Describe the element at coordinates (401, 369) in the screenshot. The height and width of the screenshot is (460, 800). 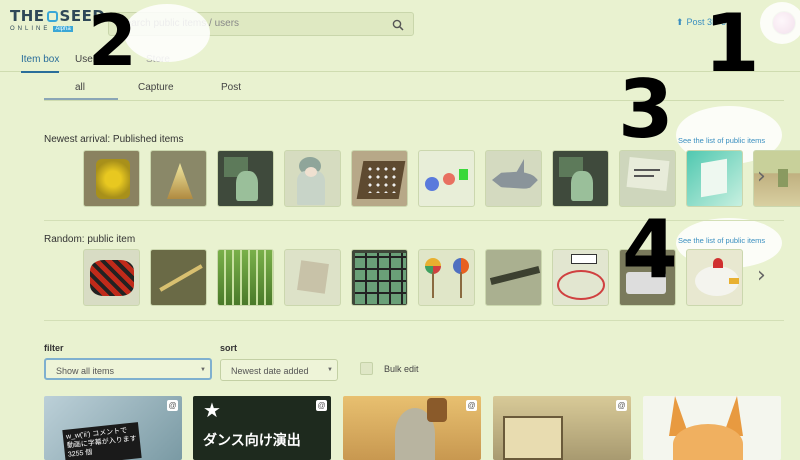
I see `bulk-edit-label: Bulk edit` at that location.